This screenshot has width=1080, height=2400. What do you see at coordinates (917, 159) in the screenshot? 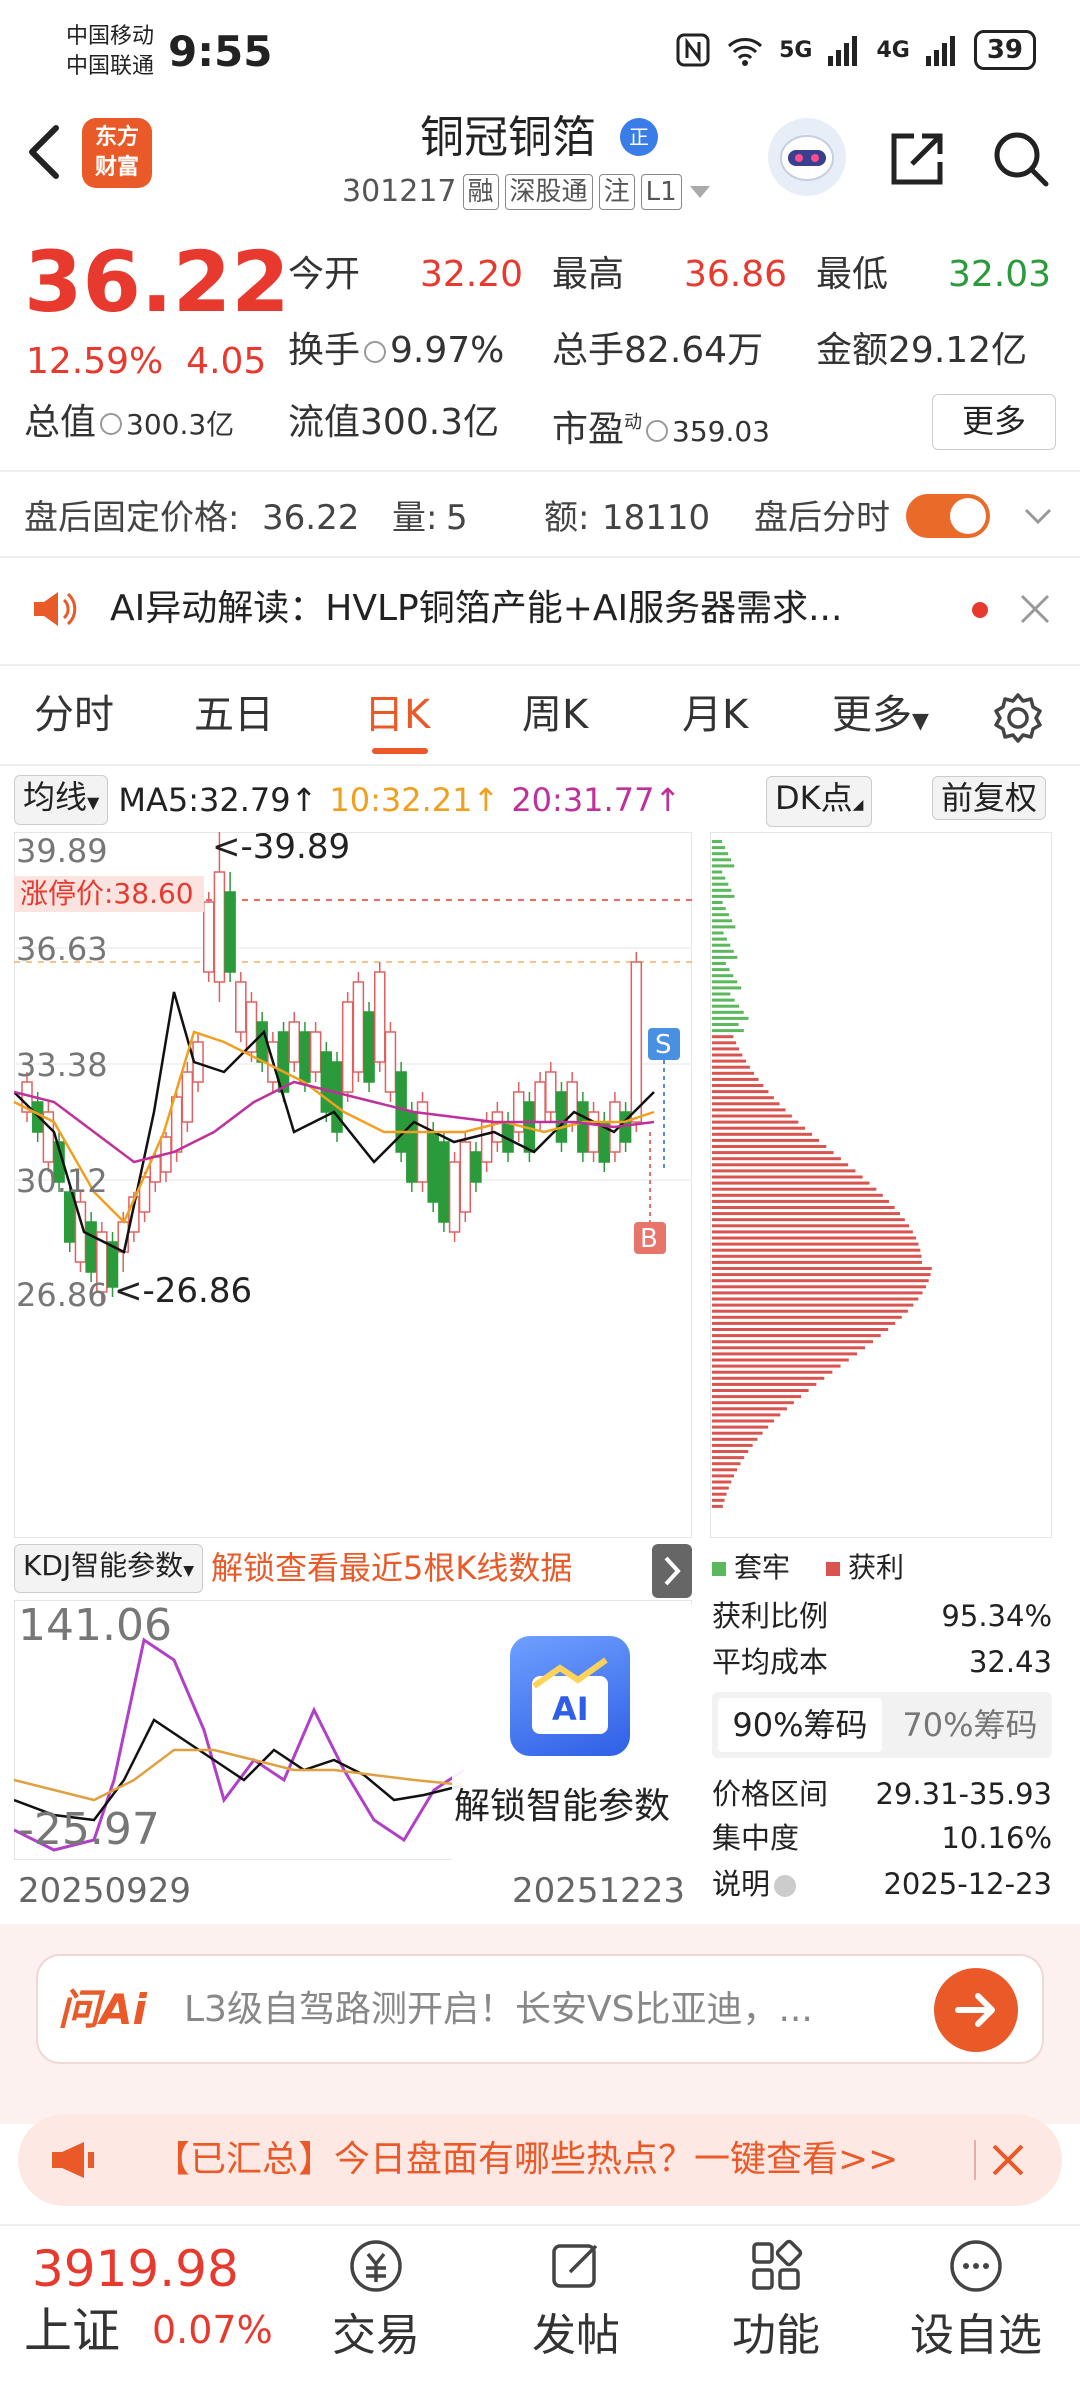
I see `share-icon` at bounding box center [917, 159].